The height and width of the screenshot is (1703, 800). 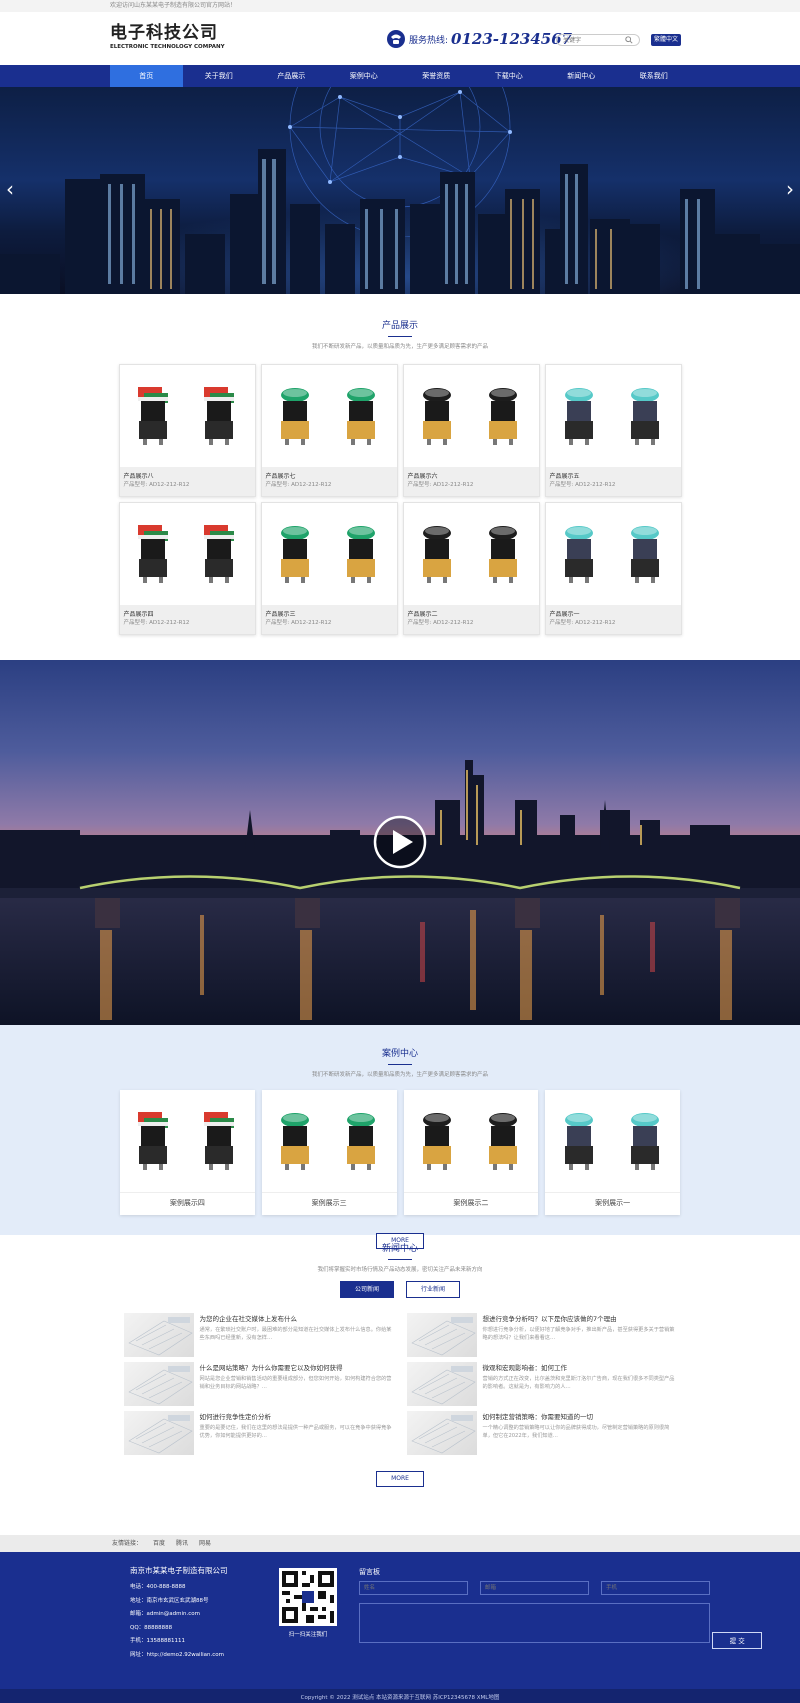 What do you see at coordinates (737, 1640) in the screenshot?
I see `submit-button: 提 交` at bounding box center [737, 1640].